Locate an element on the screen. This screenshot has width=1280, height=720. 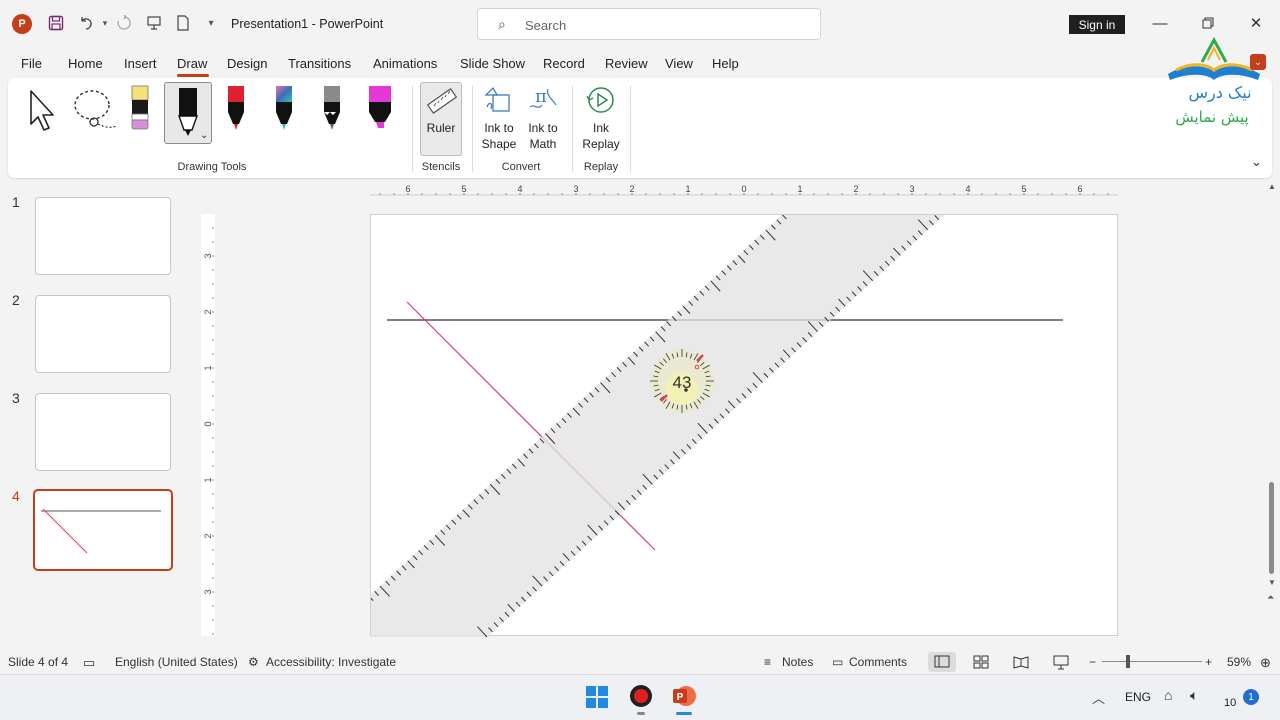
zoom-level: 59% is located at coordinates (1239, 662).